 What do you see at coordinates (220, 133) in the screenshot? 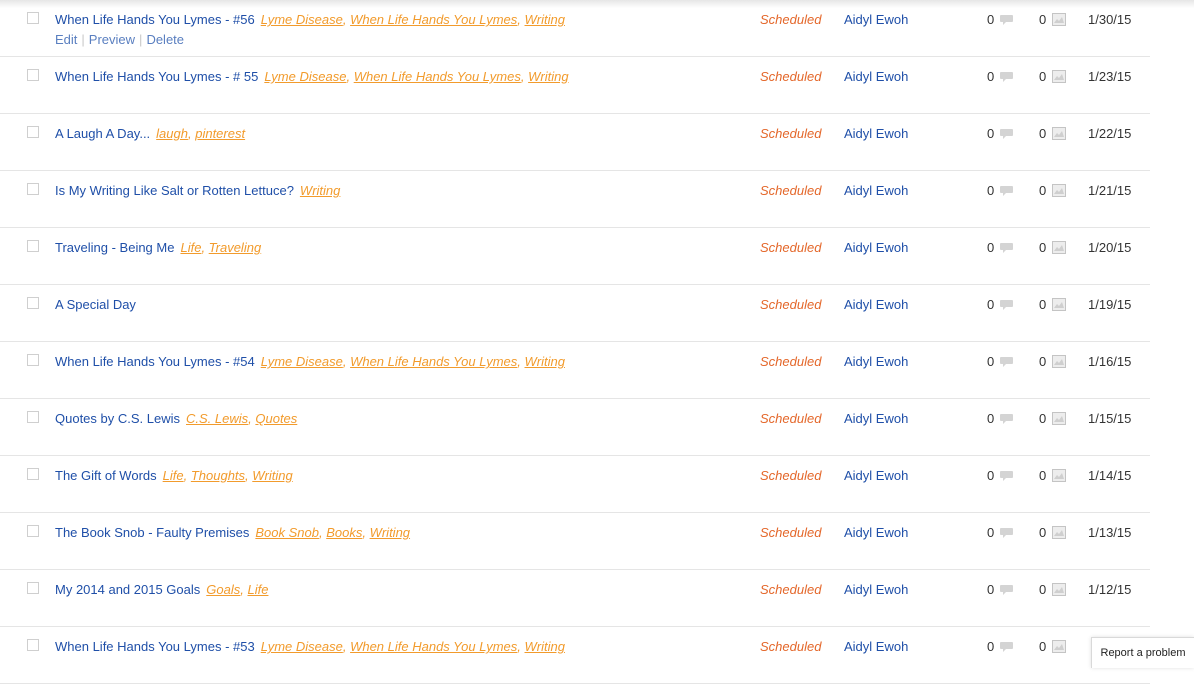
I see `tag-link: pinterest` at bounding box center [220, 133].